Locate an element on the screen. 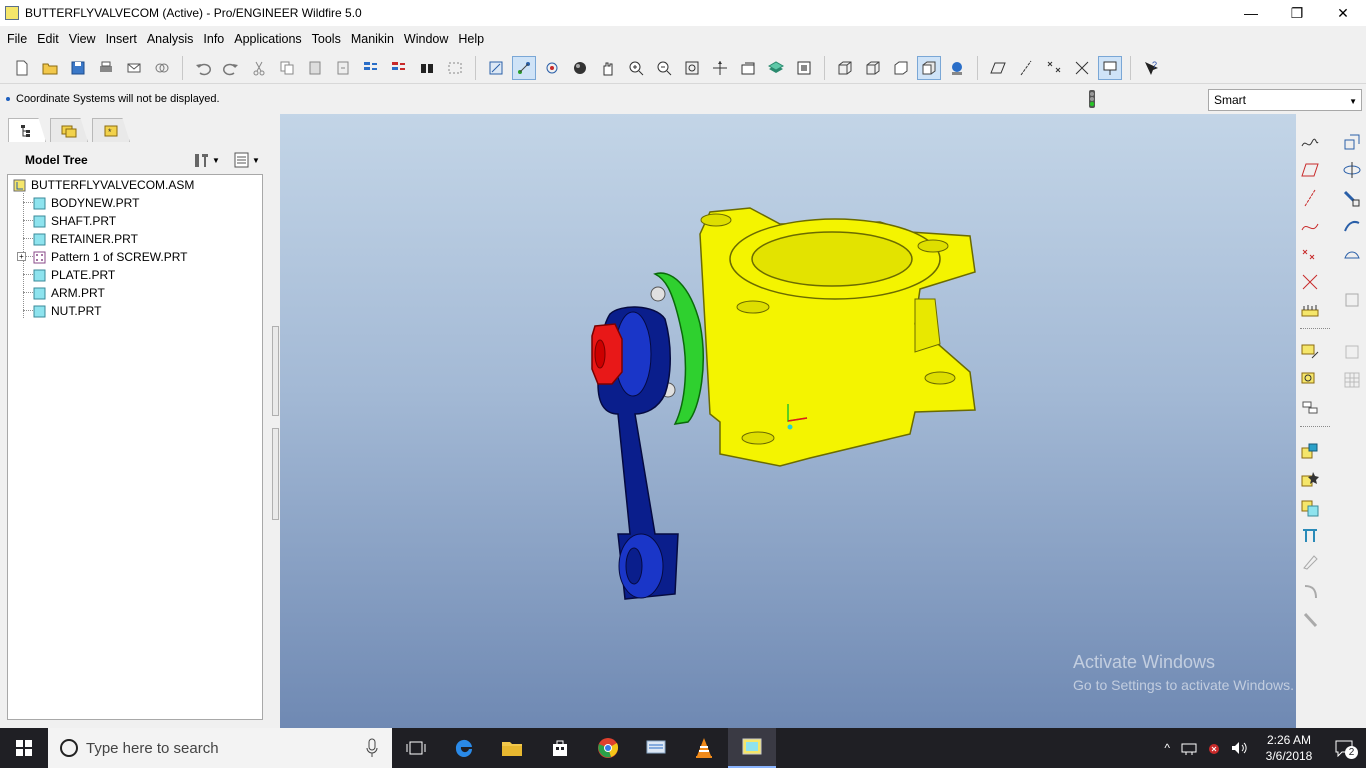  add-component-tool is located at coordinates (1310, 452).